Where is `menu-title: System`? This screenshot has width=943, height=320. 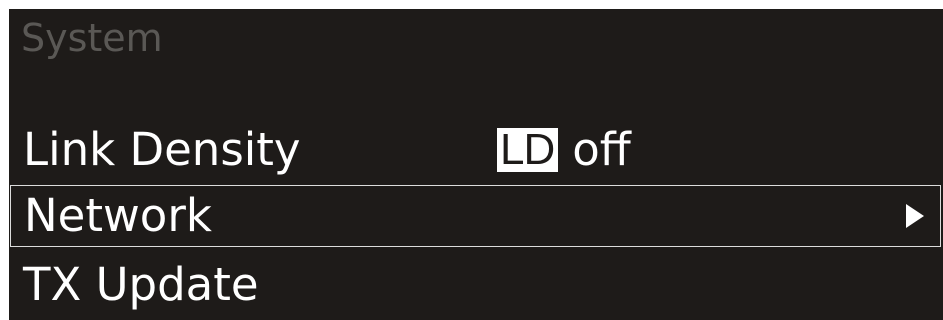
menu-title: System is located at coordinates (92, 38).